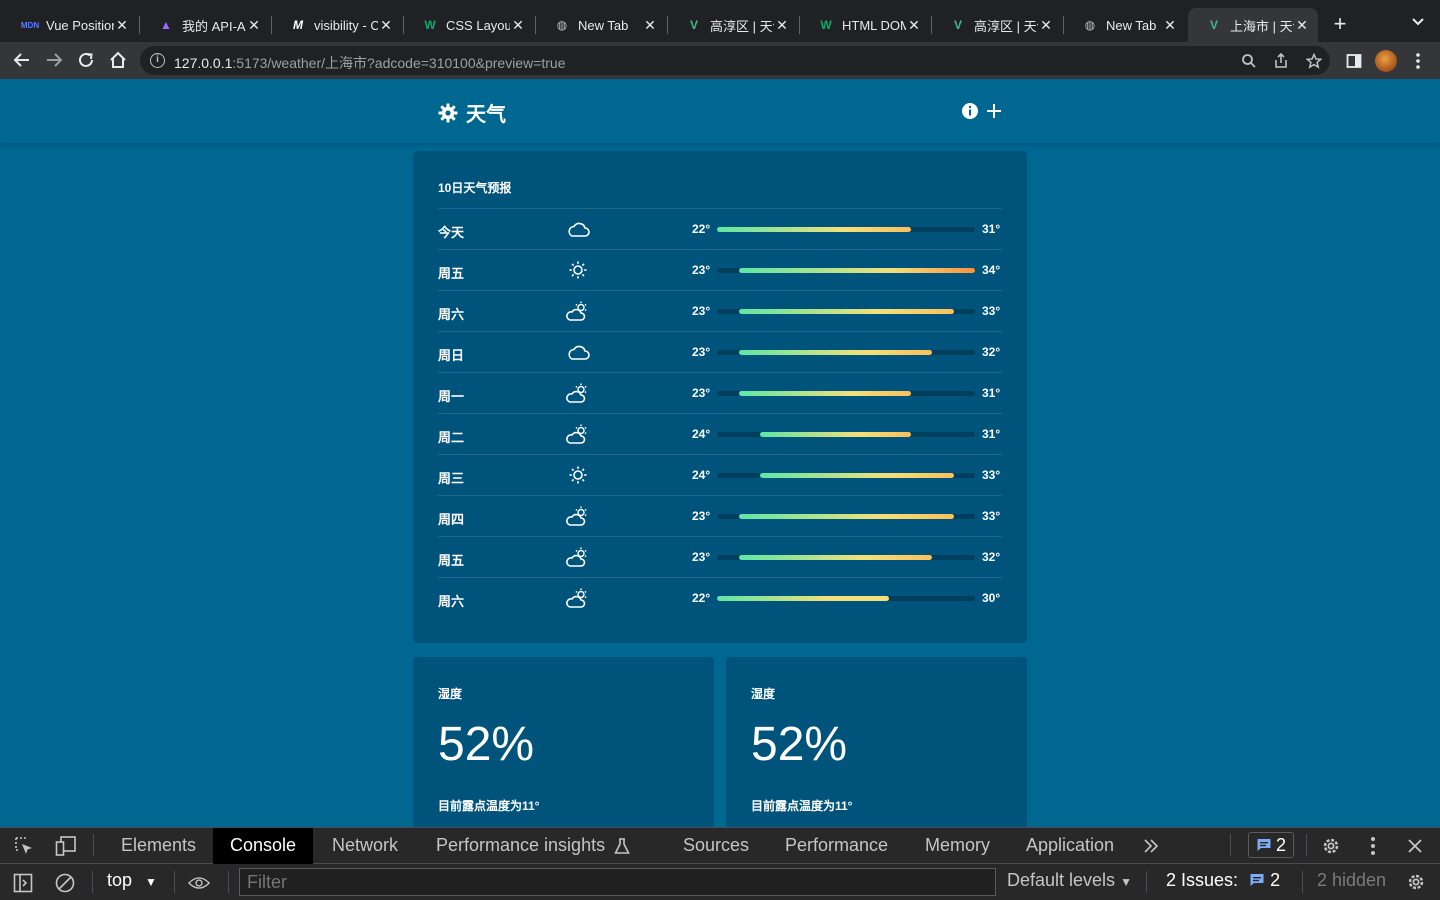 The width and height of the screenshot is (1440, 900). What do you see at coordinates (1257, 880) in the screenshot?
I see `message-icon` at bounding box center [1257, 880].